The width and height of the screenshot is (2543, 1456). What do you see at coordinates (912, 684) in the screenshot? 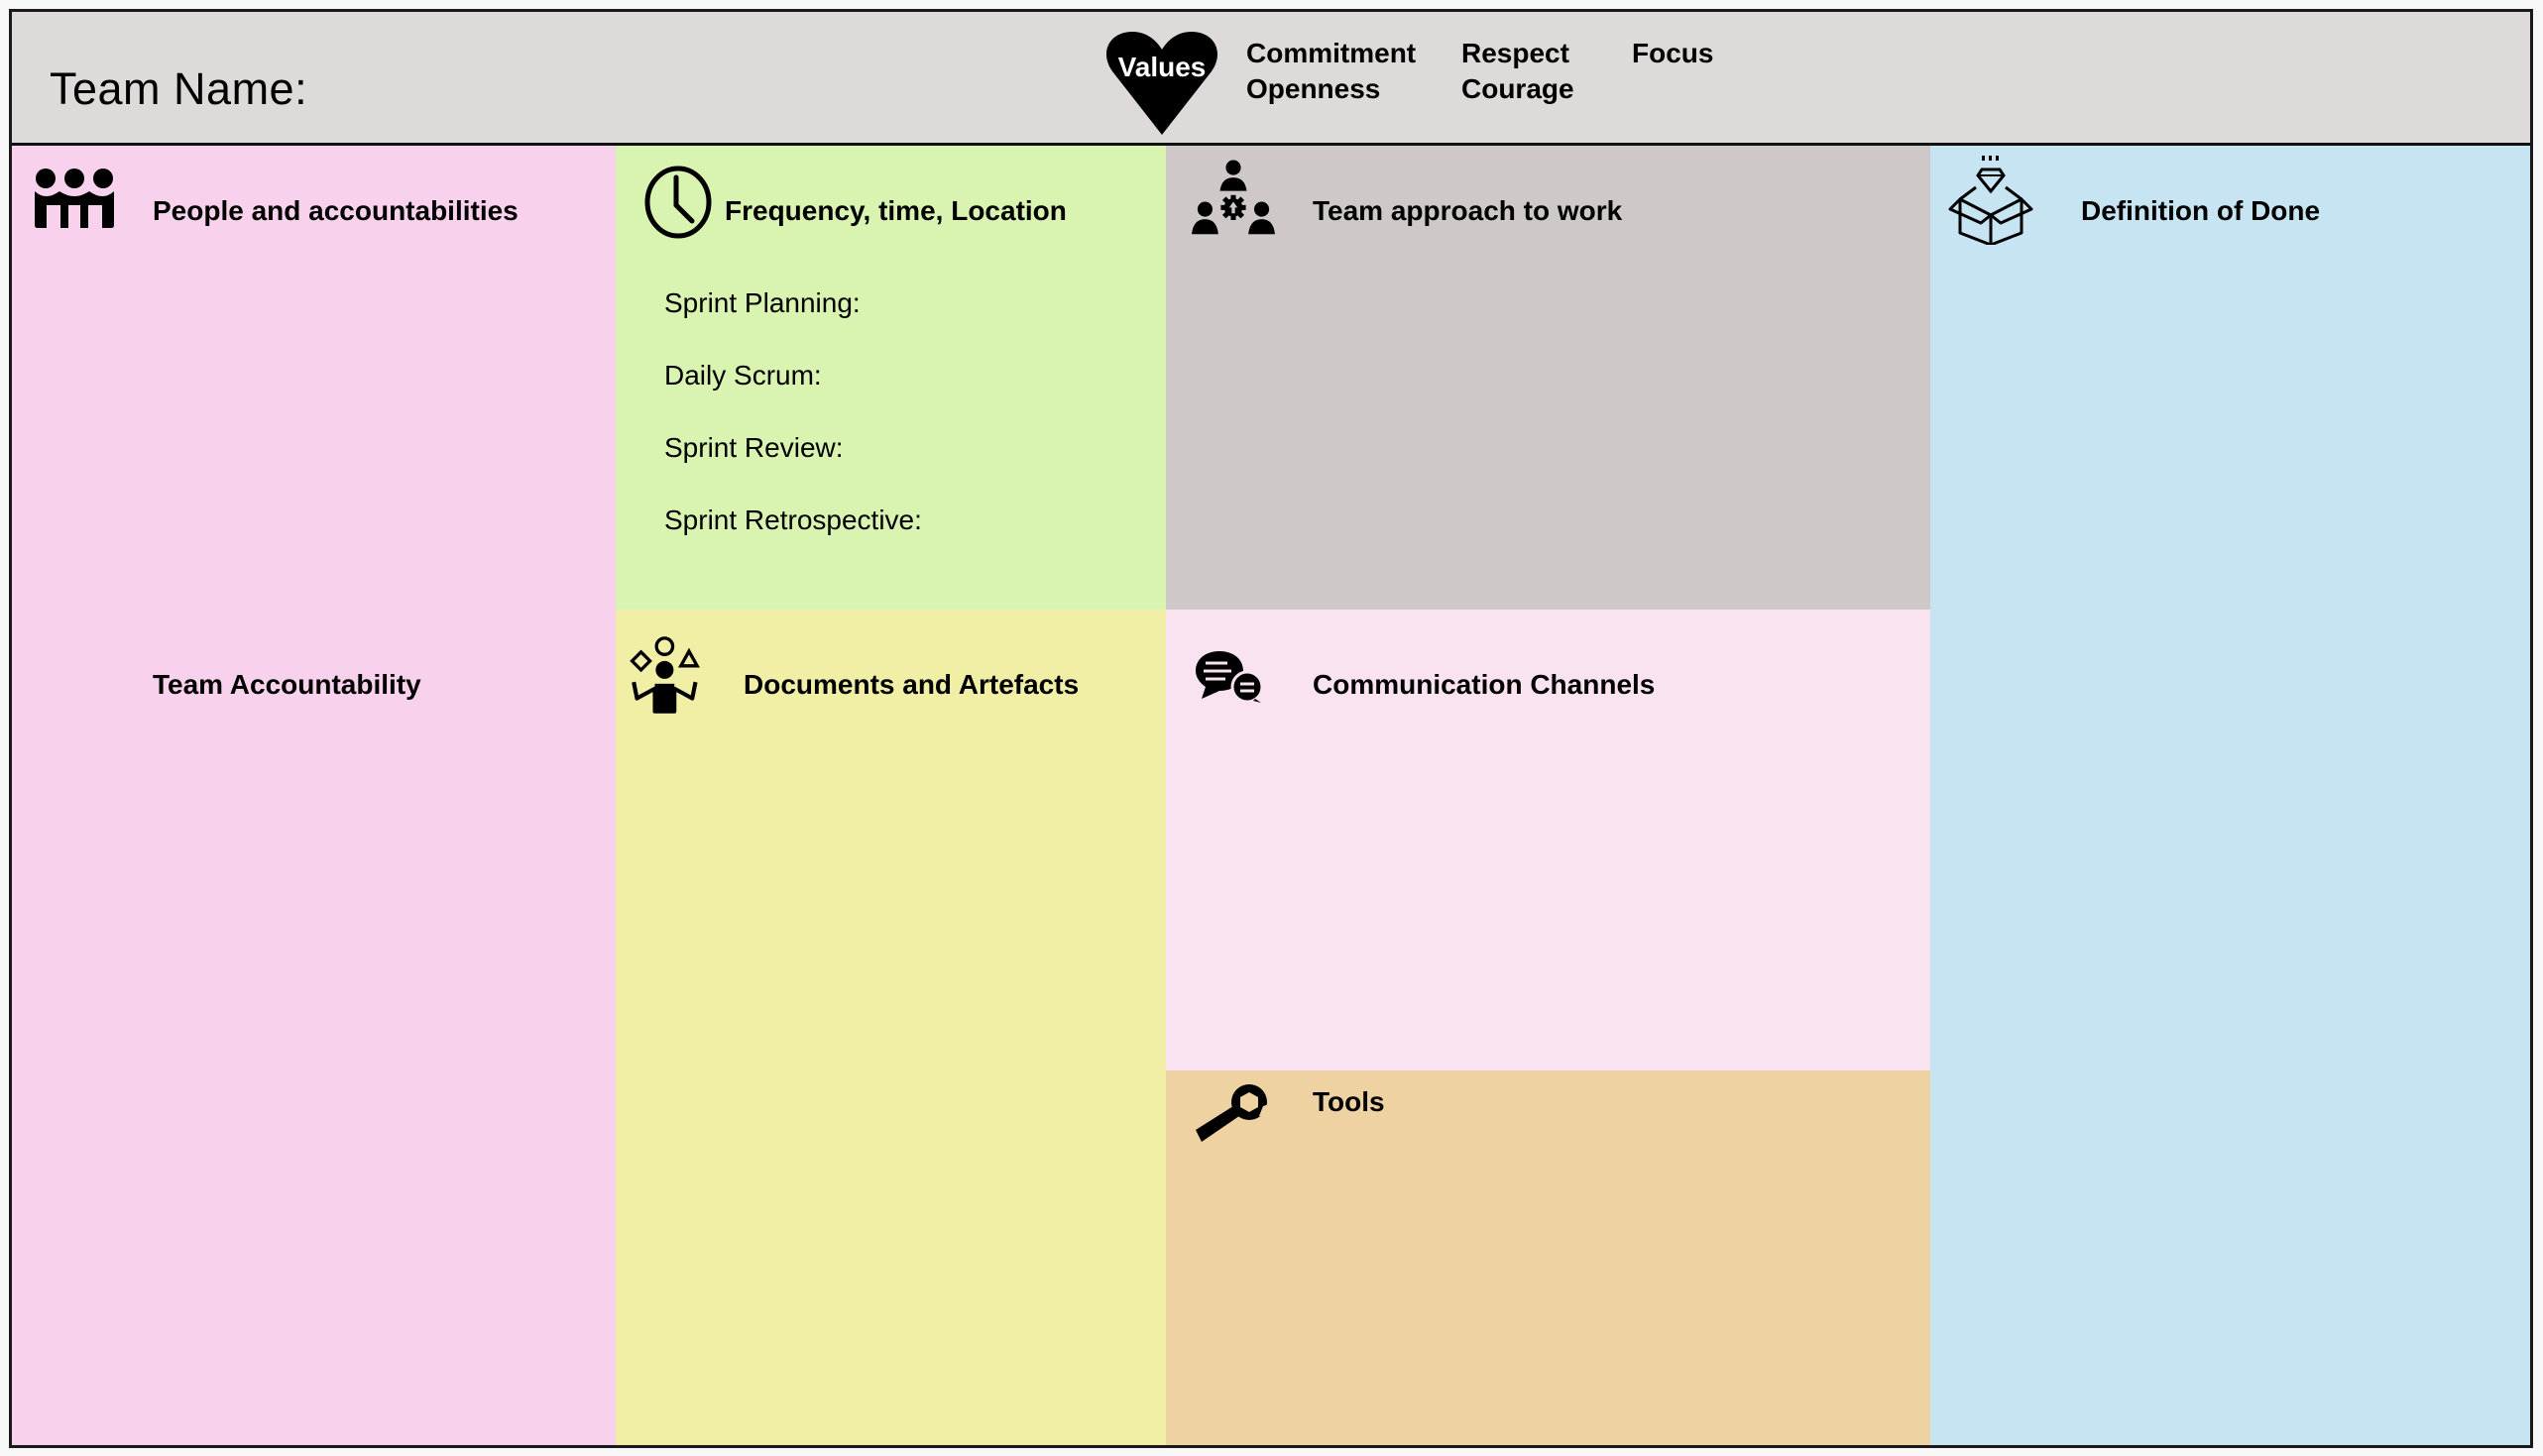
I see `panel-documents-title: Documents and Artefacts` at bounding box center [912, 684].